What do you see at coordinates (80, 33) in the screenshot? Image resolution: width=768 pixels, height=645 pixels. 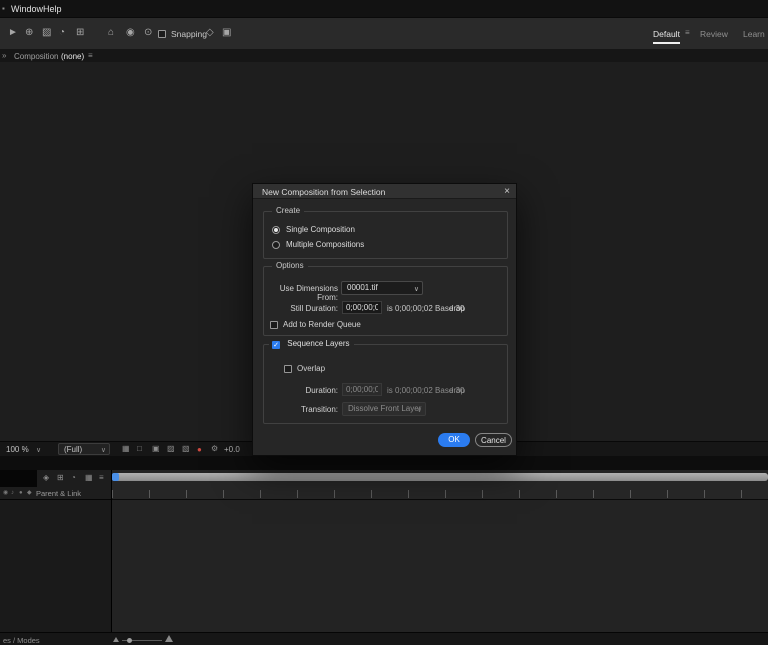 I see `puppet-pin-tool-icon: ⊞` at bounding box center [80, 33].